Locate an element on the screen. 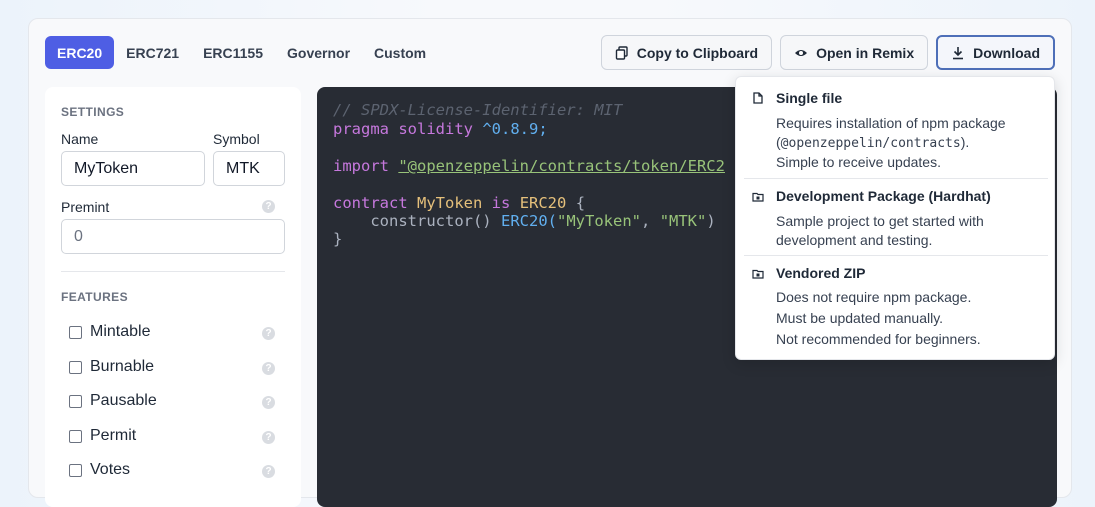 Image resolution: width=1095 pixels, height=507 pixels. feature-burnable: Burnable is located at coordinates (111, 367).